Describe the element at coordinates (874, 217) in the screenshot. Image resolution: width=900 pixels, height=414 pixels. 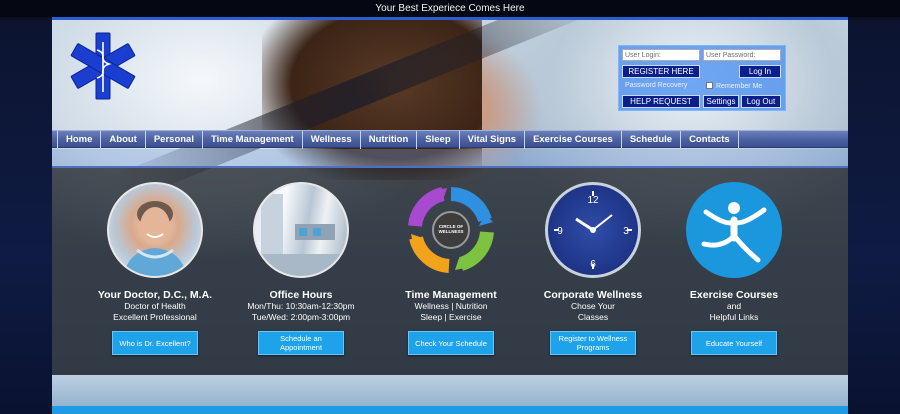
I see `right-background` at that location.